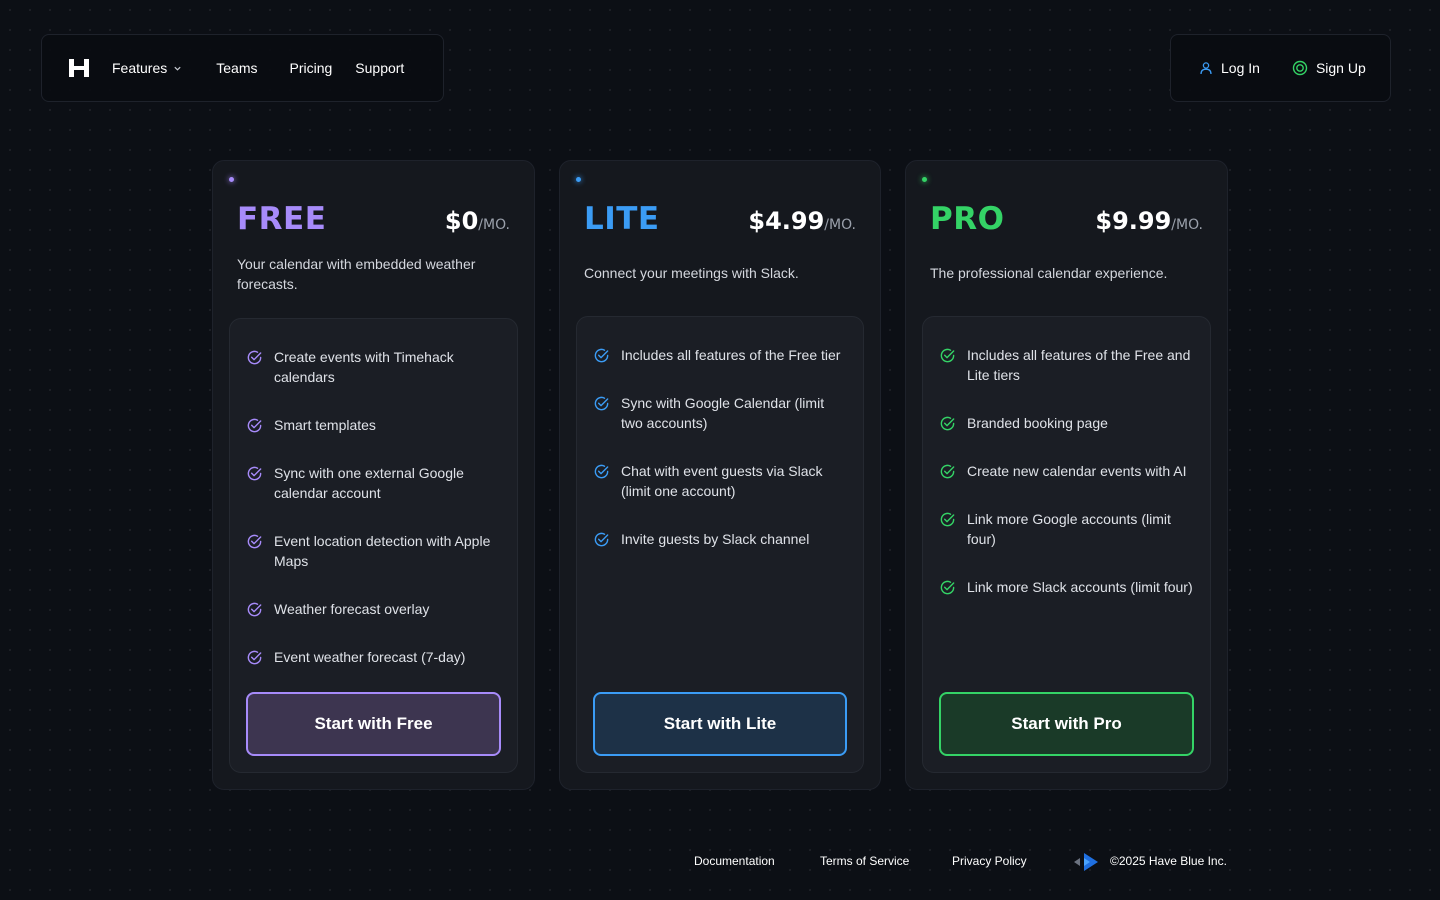  I want to click on price-amount: $4.99, so click(786, 221).